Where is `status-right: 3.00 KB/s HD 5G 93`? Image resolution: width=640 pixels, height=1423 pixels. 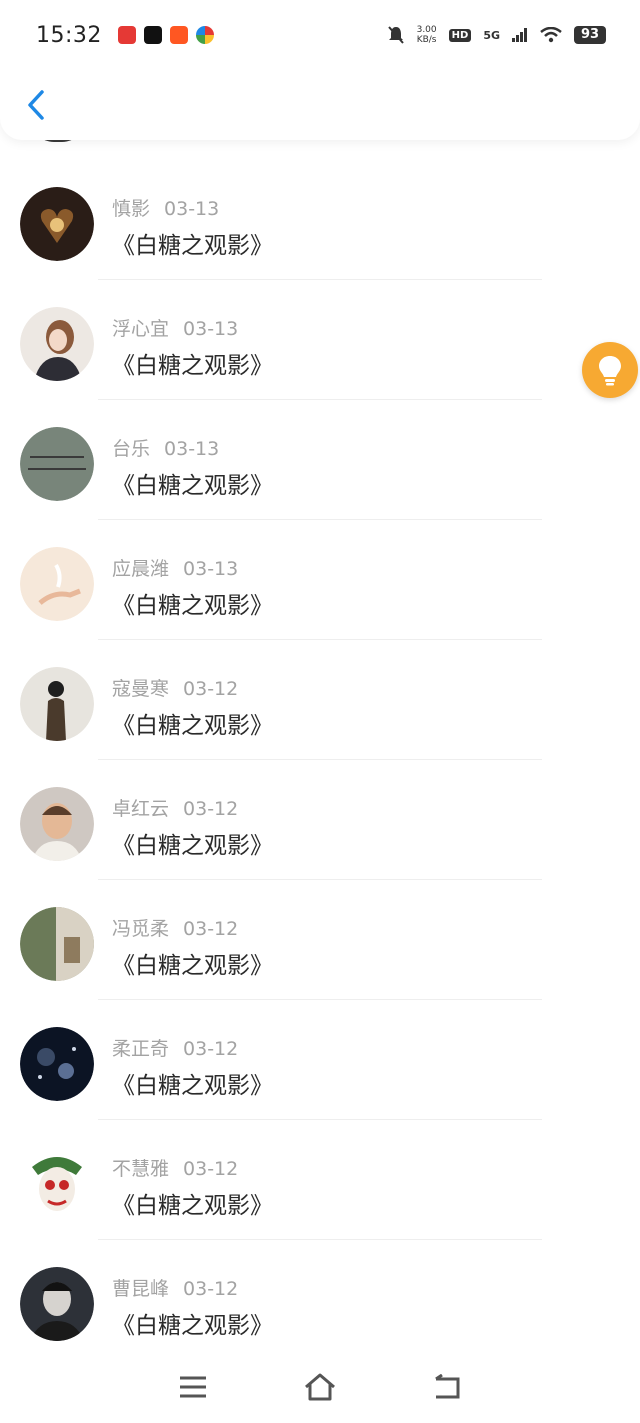
status-right: 3.00 KB/s HD 5G 93 is located at coordinates (496, 35).